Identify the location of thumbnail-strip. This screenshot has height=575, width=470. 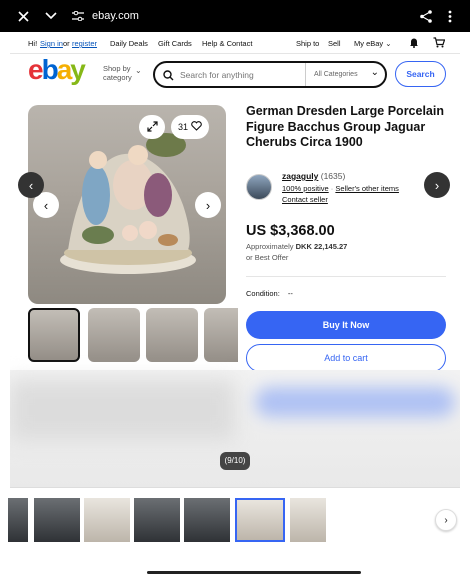
(133, 336).